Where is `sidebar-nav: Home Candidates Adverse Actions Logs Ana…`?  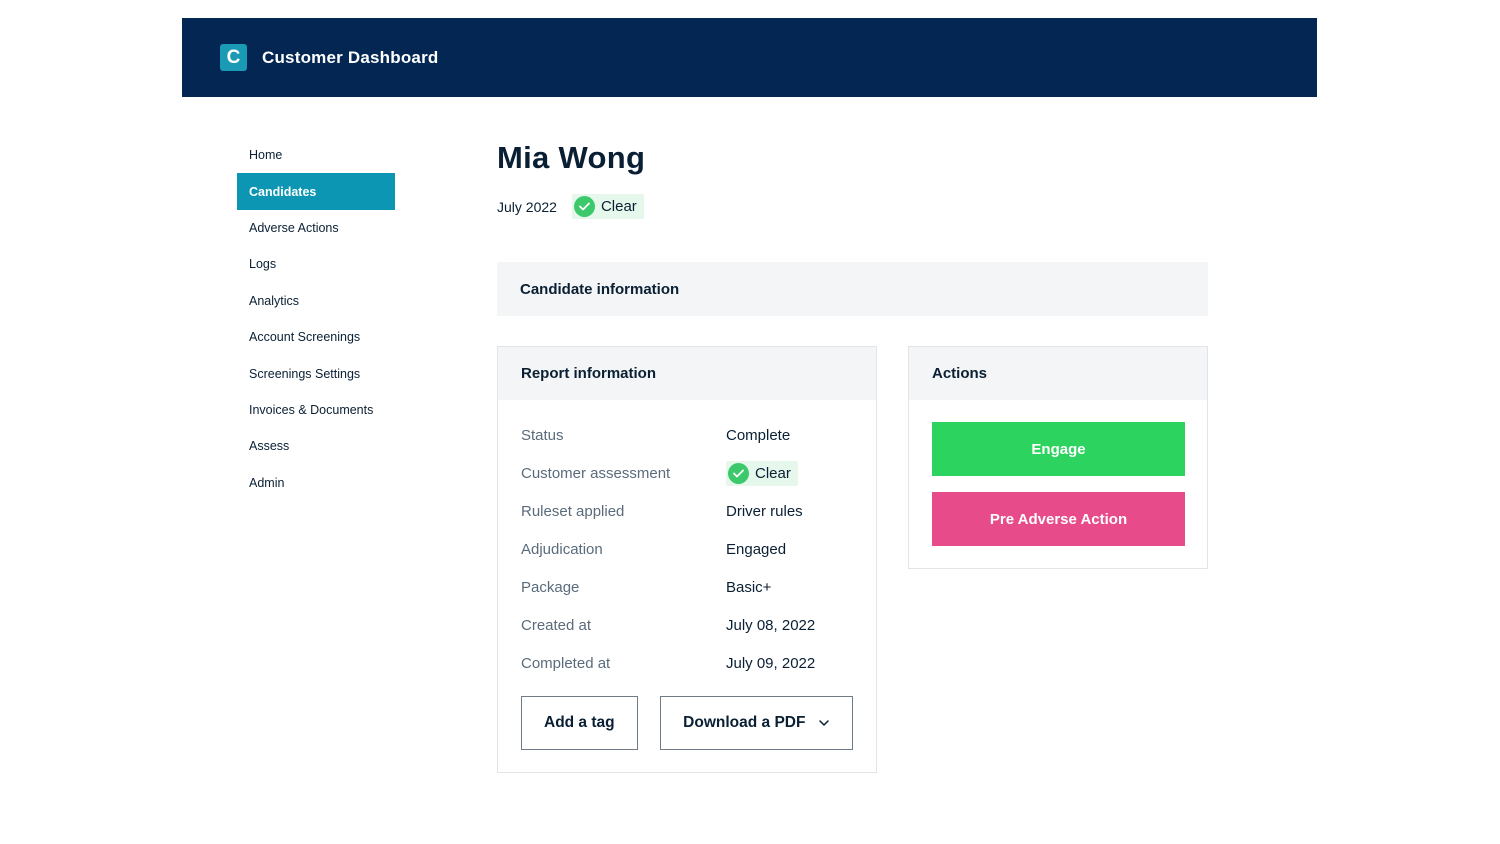
sidebar-nav: Home Candidates Adverse Actions Logs Ana… is located at coordinates (316, 319).